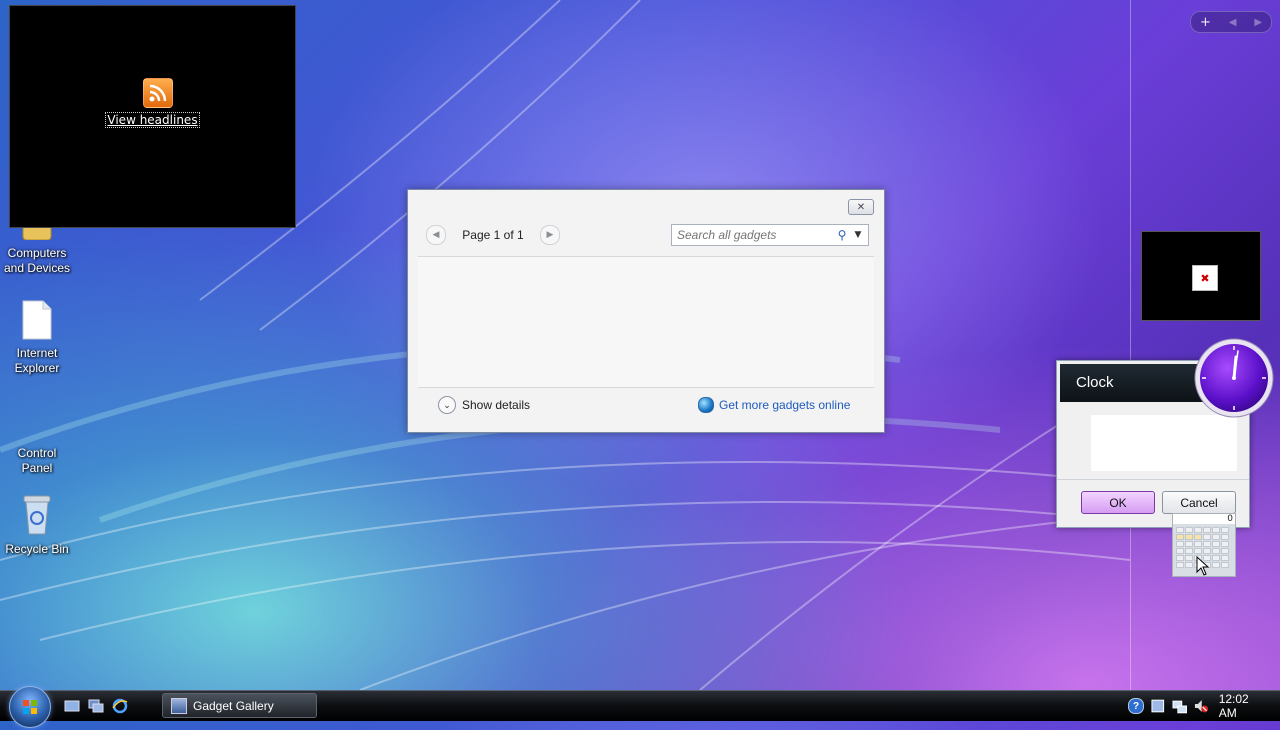 The image size is (1280, 730). Describe the element at coordinates (37, 360) in the screenshot. I see `desktop-icon-label: Internet Explorer` at that location.